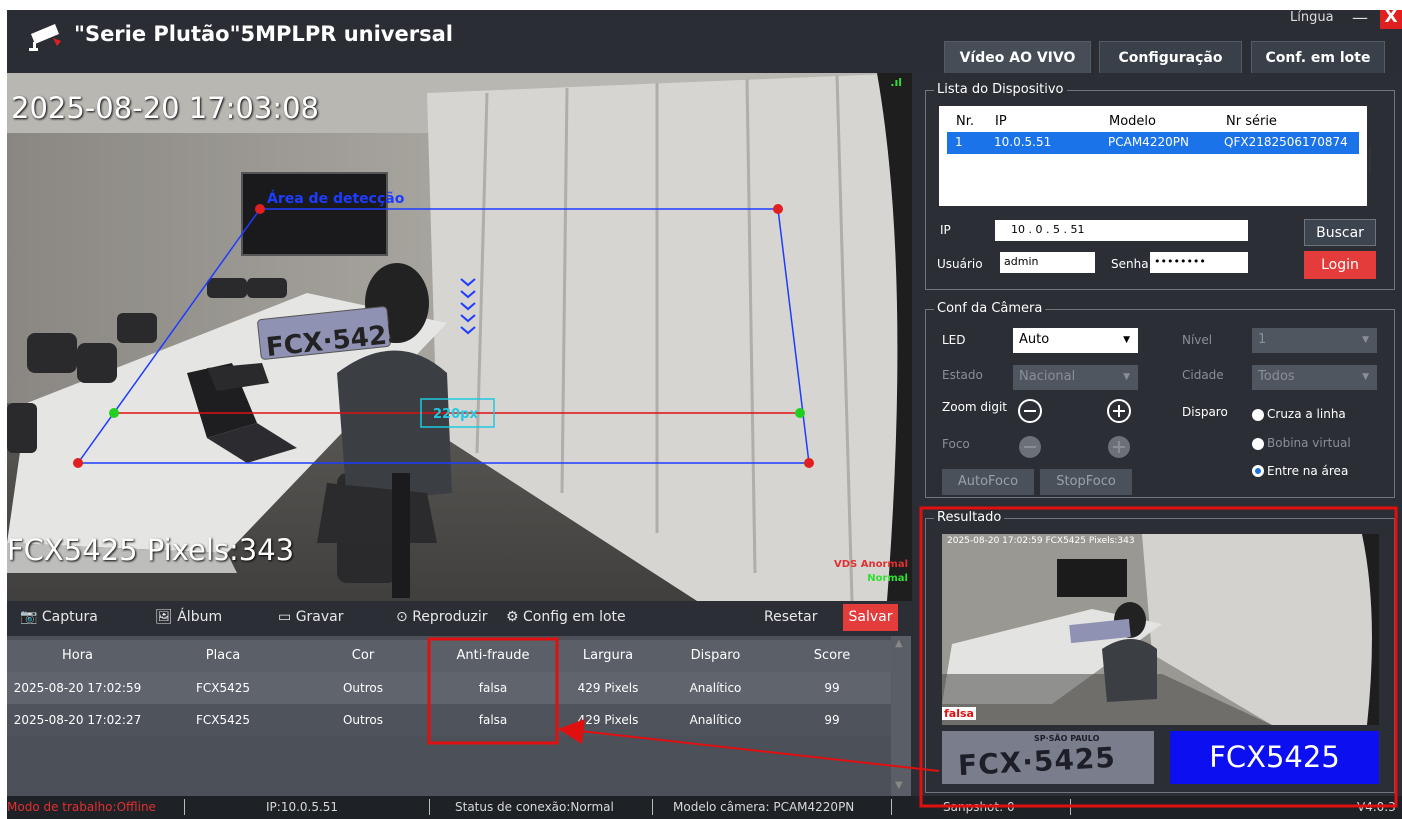 The image size is (1402, 819). I want to click on login-button: Login, so click(1340, 265).